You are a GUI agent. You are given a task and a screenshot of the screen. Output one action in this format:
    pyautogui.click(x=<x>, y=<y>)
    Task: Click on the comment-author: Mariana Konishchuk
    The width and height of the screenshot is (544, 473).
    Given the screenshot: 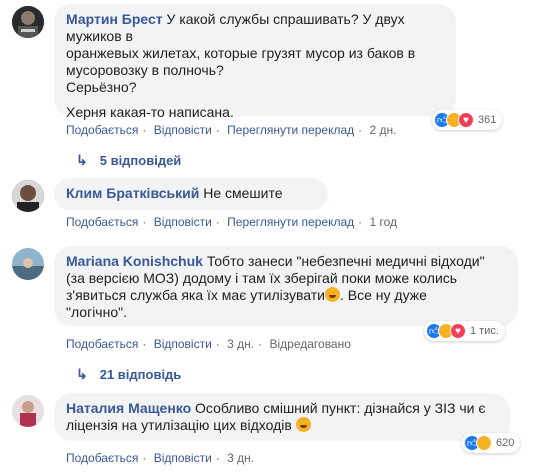 What is the action you would take?
    pyautogui.click(x=134, y=261)
    